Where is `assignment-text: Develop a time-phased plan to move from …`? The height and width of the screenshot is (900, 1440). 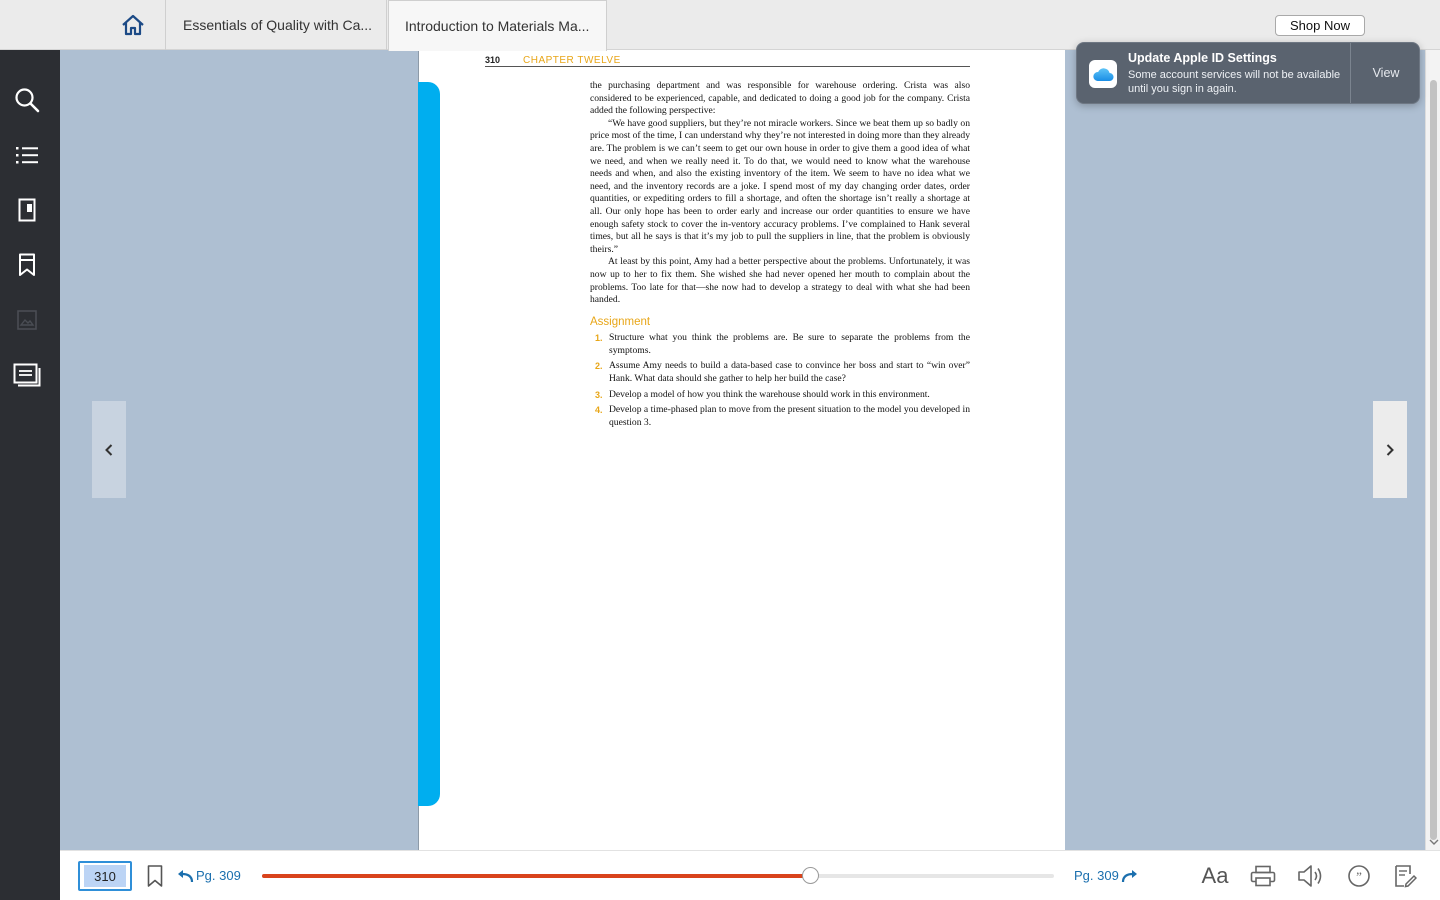 assignment-text: Develop a time-phased plan to move from … is located at coordinates (789, 416).